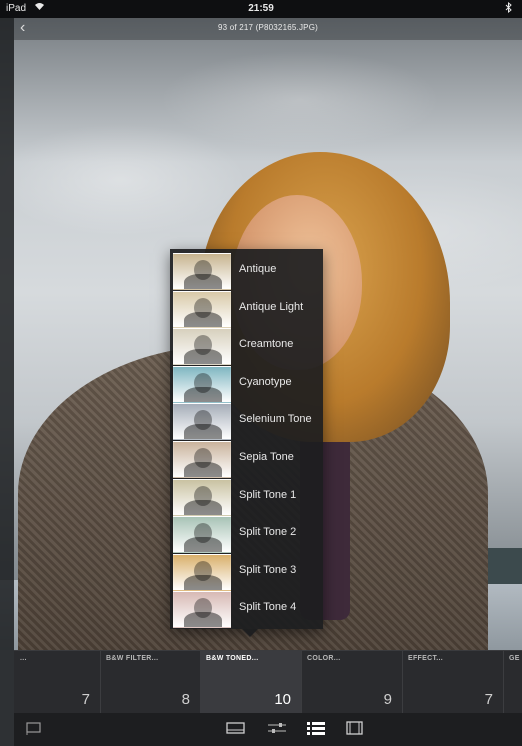 The image size is (522, 746). Describe the element at coordinates (352, 682) in the screenshot. I see `category-tab: COLOR... 9` at that location.